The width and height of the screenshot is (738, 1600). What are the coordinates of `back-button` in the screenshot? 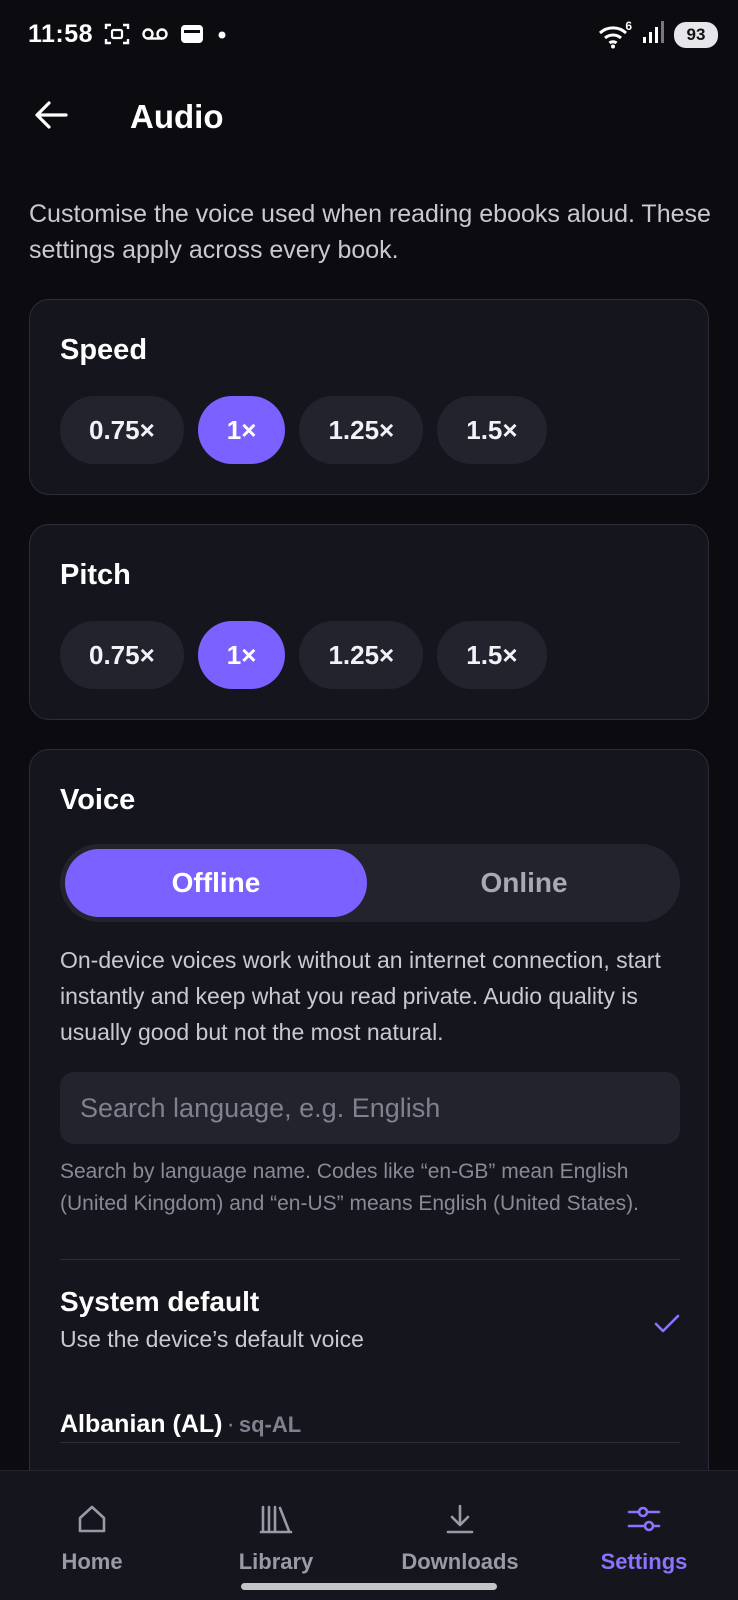 It's located at (51, 117).